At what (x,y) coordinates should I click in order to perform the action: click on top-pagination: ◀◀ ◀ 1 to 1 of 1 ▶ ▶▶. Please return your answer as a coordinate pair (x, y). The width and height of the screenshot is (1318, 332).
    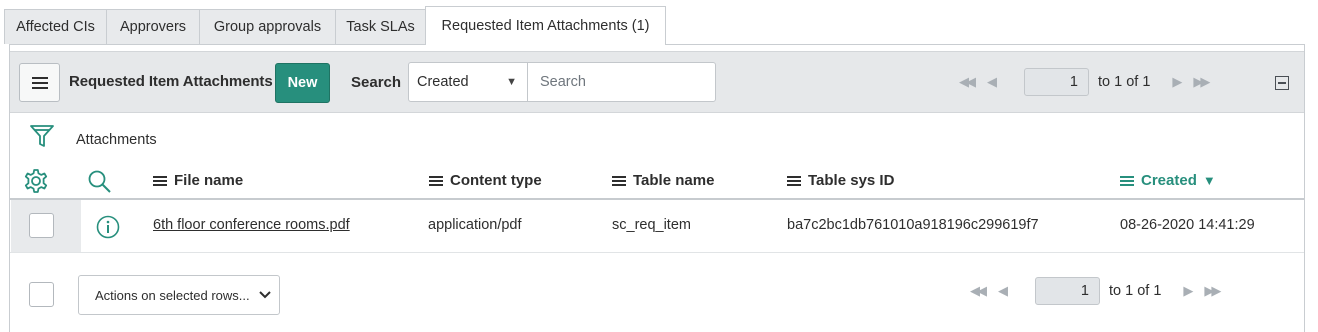
    Looking at the image, I should click on (1084, 82).